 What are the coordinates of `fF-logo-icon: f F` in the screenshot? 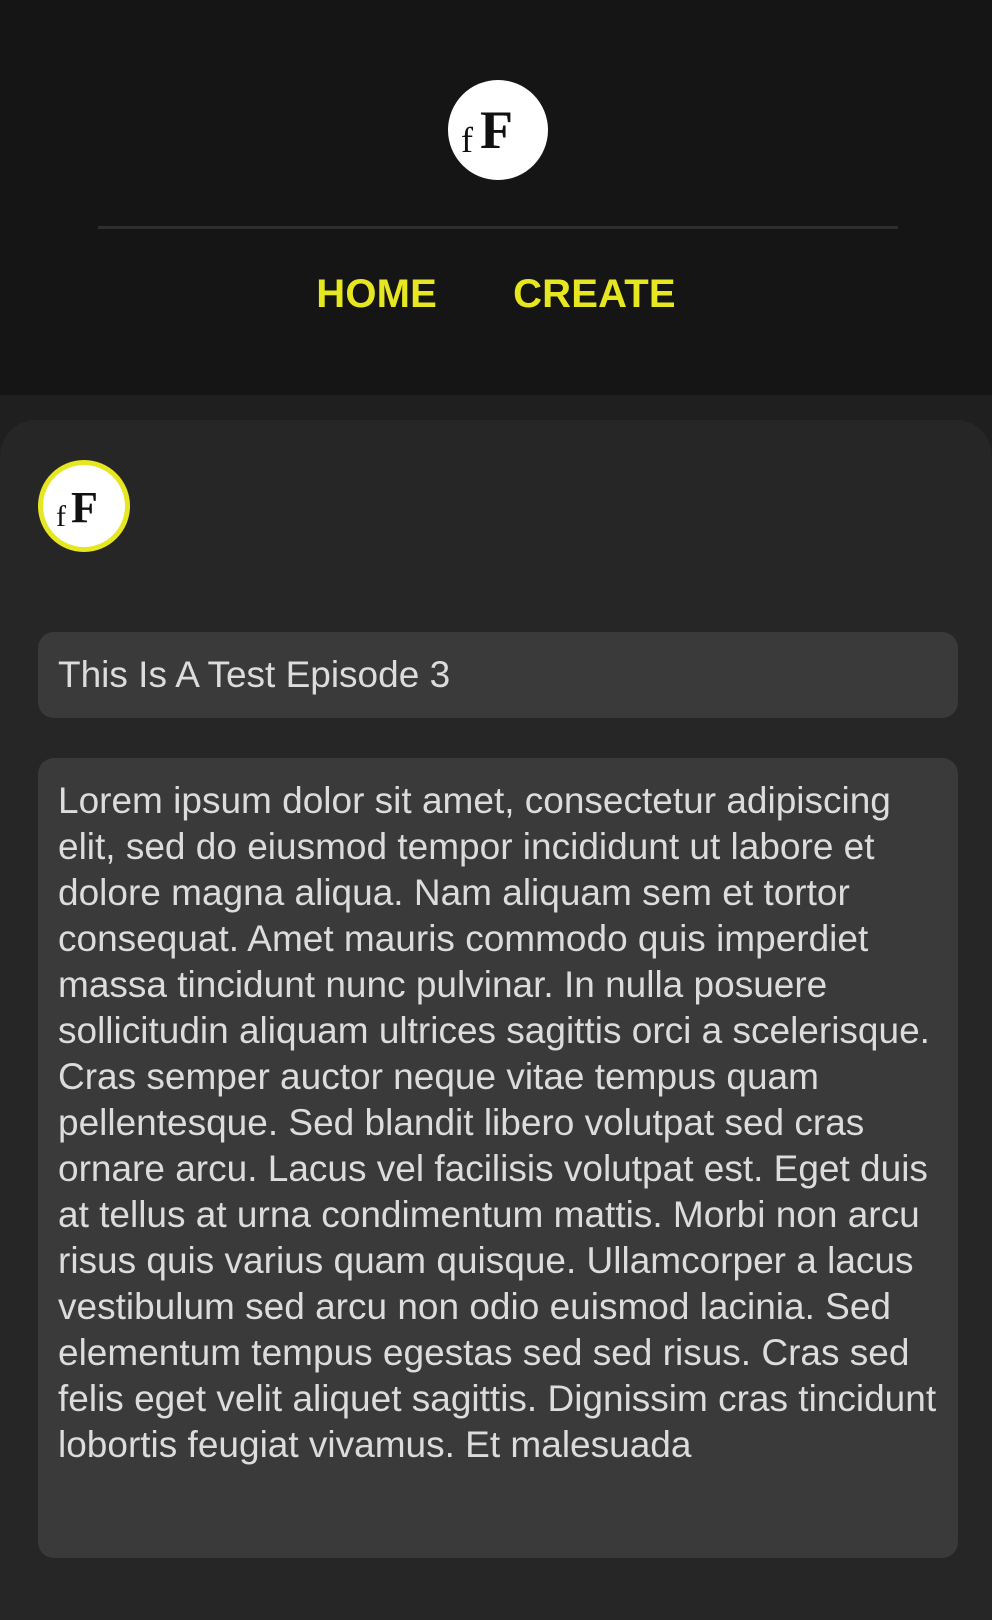 It's located at (498, 130).